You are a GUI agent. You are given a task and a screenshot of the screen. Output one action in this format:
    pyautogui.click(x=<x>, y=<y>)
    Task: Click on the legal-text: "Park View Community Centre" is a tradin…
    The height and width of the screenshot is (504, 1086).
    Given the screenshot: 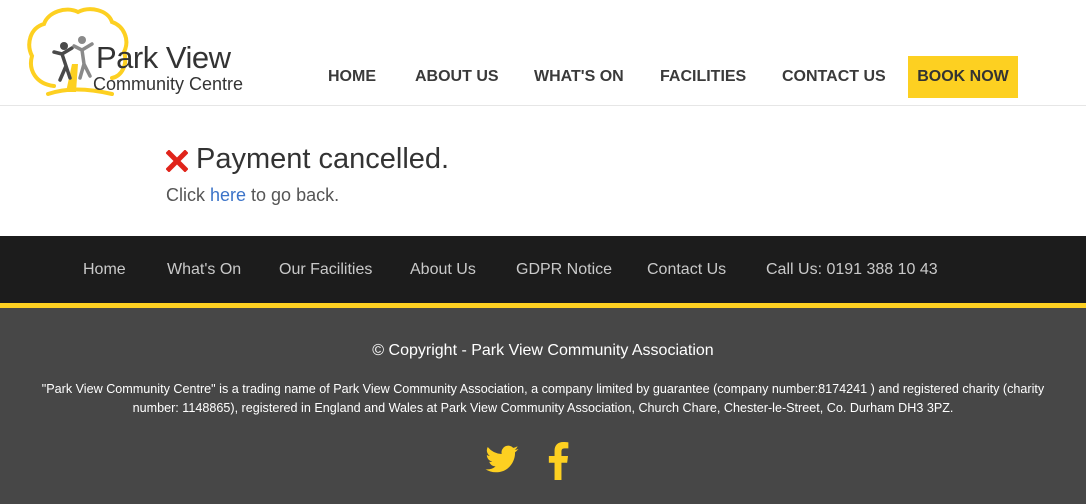 What is the action you would take?
    pyautogui.click(x=543, y=398)
    